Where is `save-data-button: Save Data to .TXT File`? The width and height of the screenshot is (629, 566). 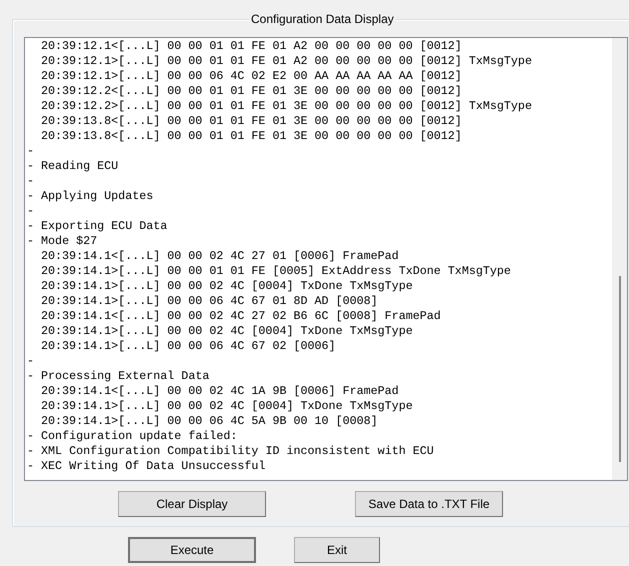
save-data-button: Save Data to .TXT File is located at coordinates (429, 504).